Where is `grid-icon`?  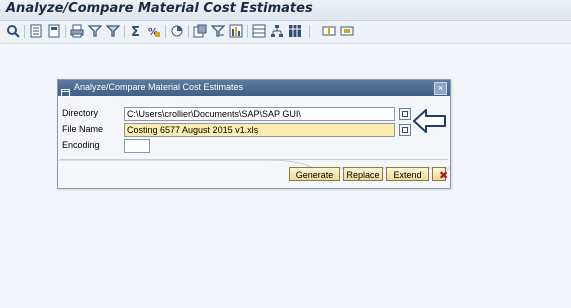
grid-icon is located at coordinates (295, 31).